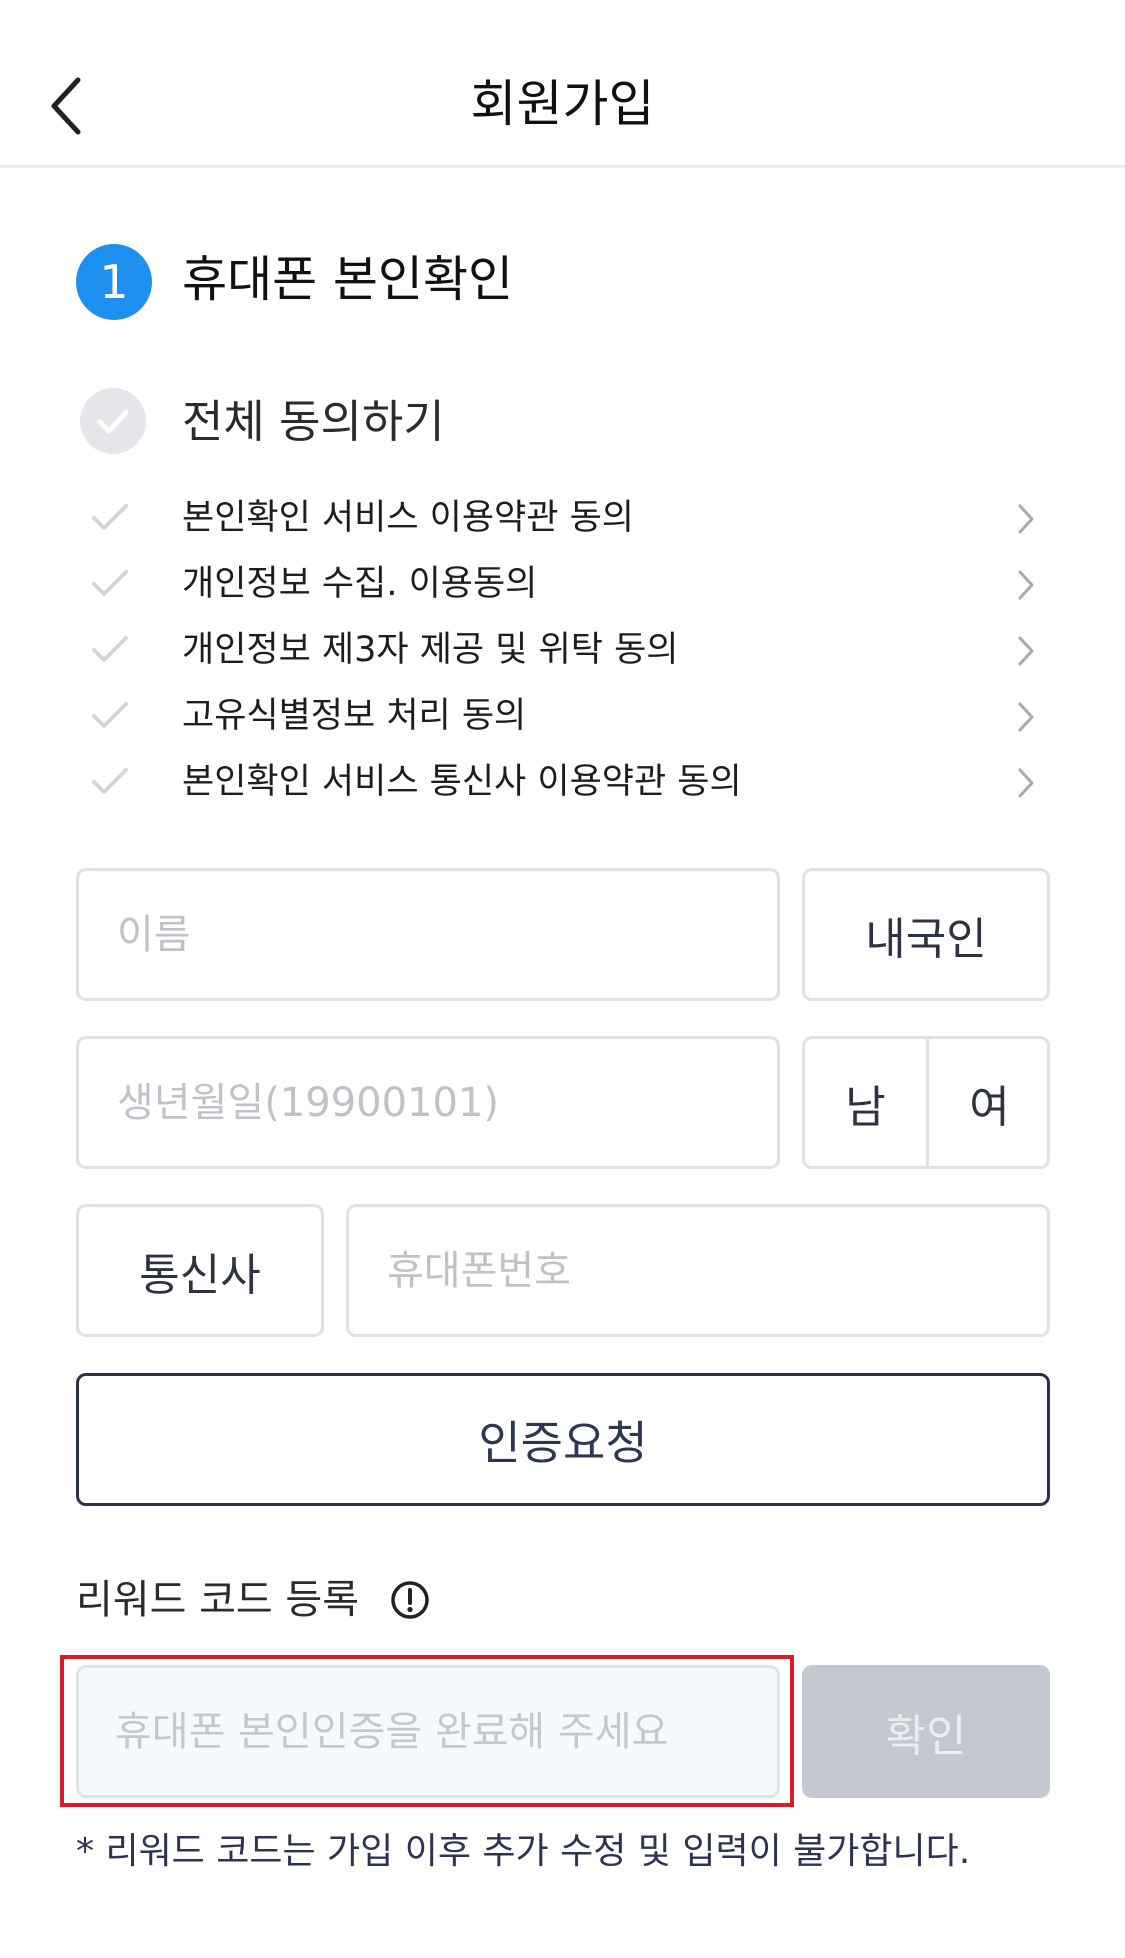 This screenshot has height=1958, width=1125. Describe the element at coordinates (562, 104) in the screenshot. I see `page-title: 회원가입` at that location.